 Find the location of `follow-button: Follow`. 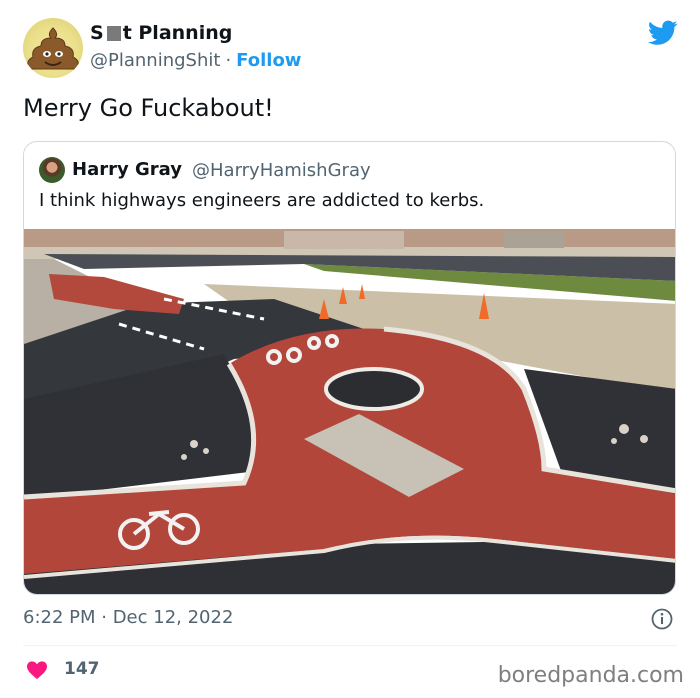

follow-button: Follow is located at coordinates (268, 60).